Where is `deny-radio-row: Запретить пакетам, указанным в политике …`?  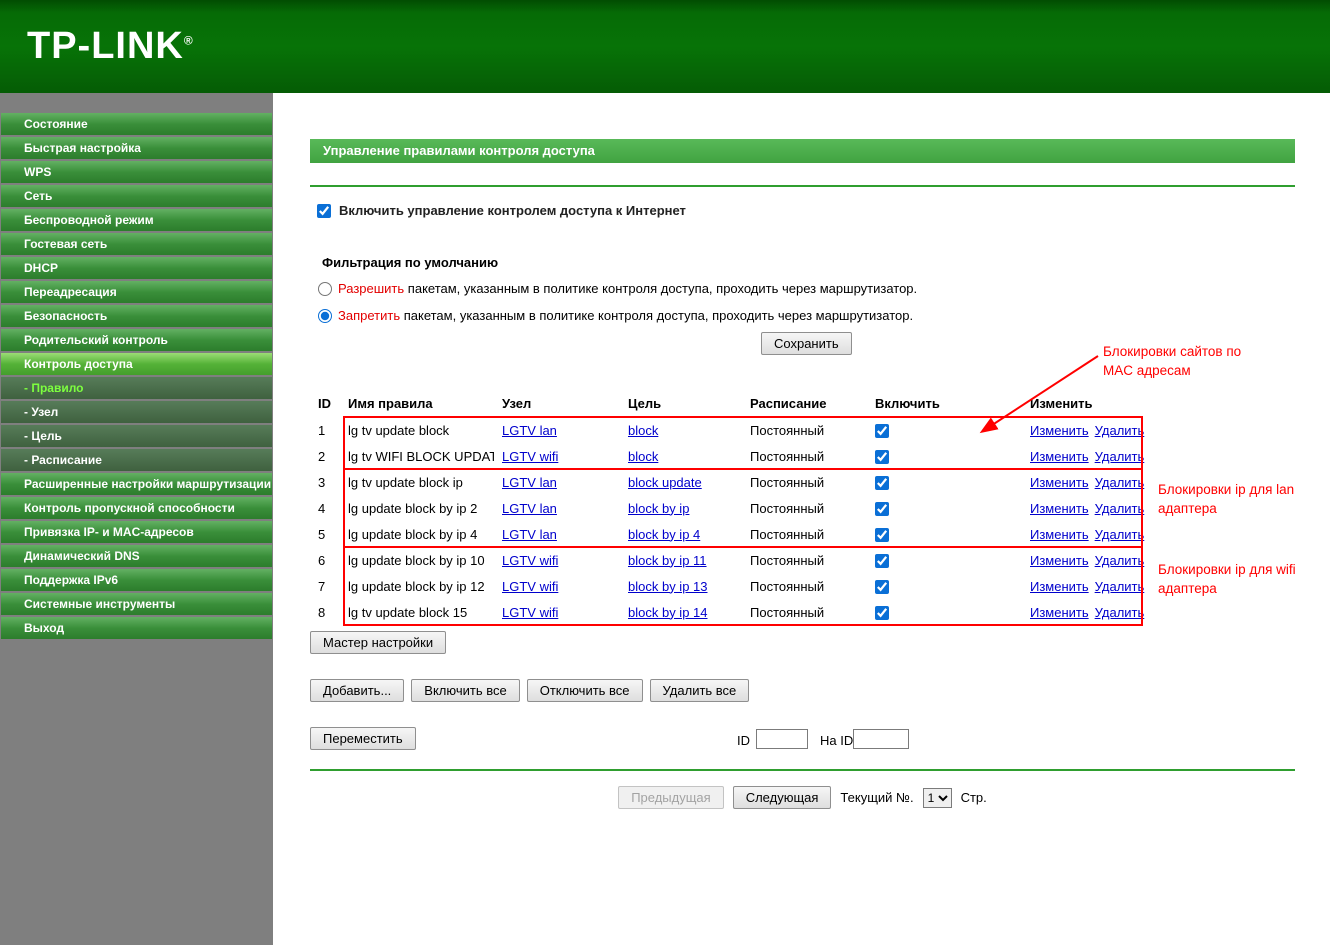 deny-radio-row: Запретить пакетам, указанным в политике … is located at coordinates (615, 315).